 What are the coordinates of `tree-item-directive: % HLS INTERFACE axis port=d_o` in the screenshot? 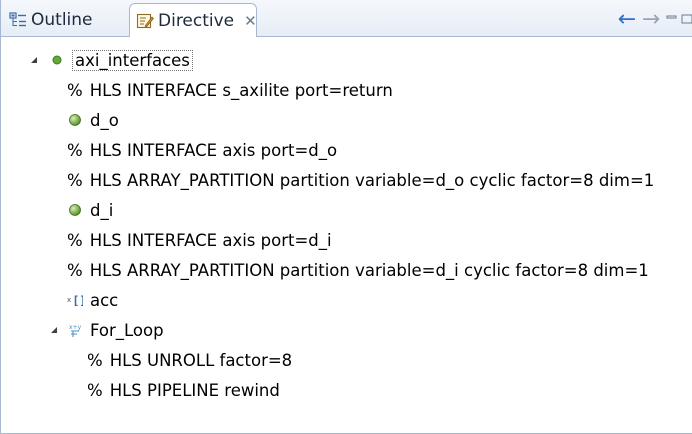 It's located at (202, 150).